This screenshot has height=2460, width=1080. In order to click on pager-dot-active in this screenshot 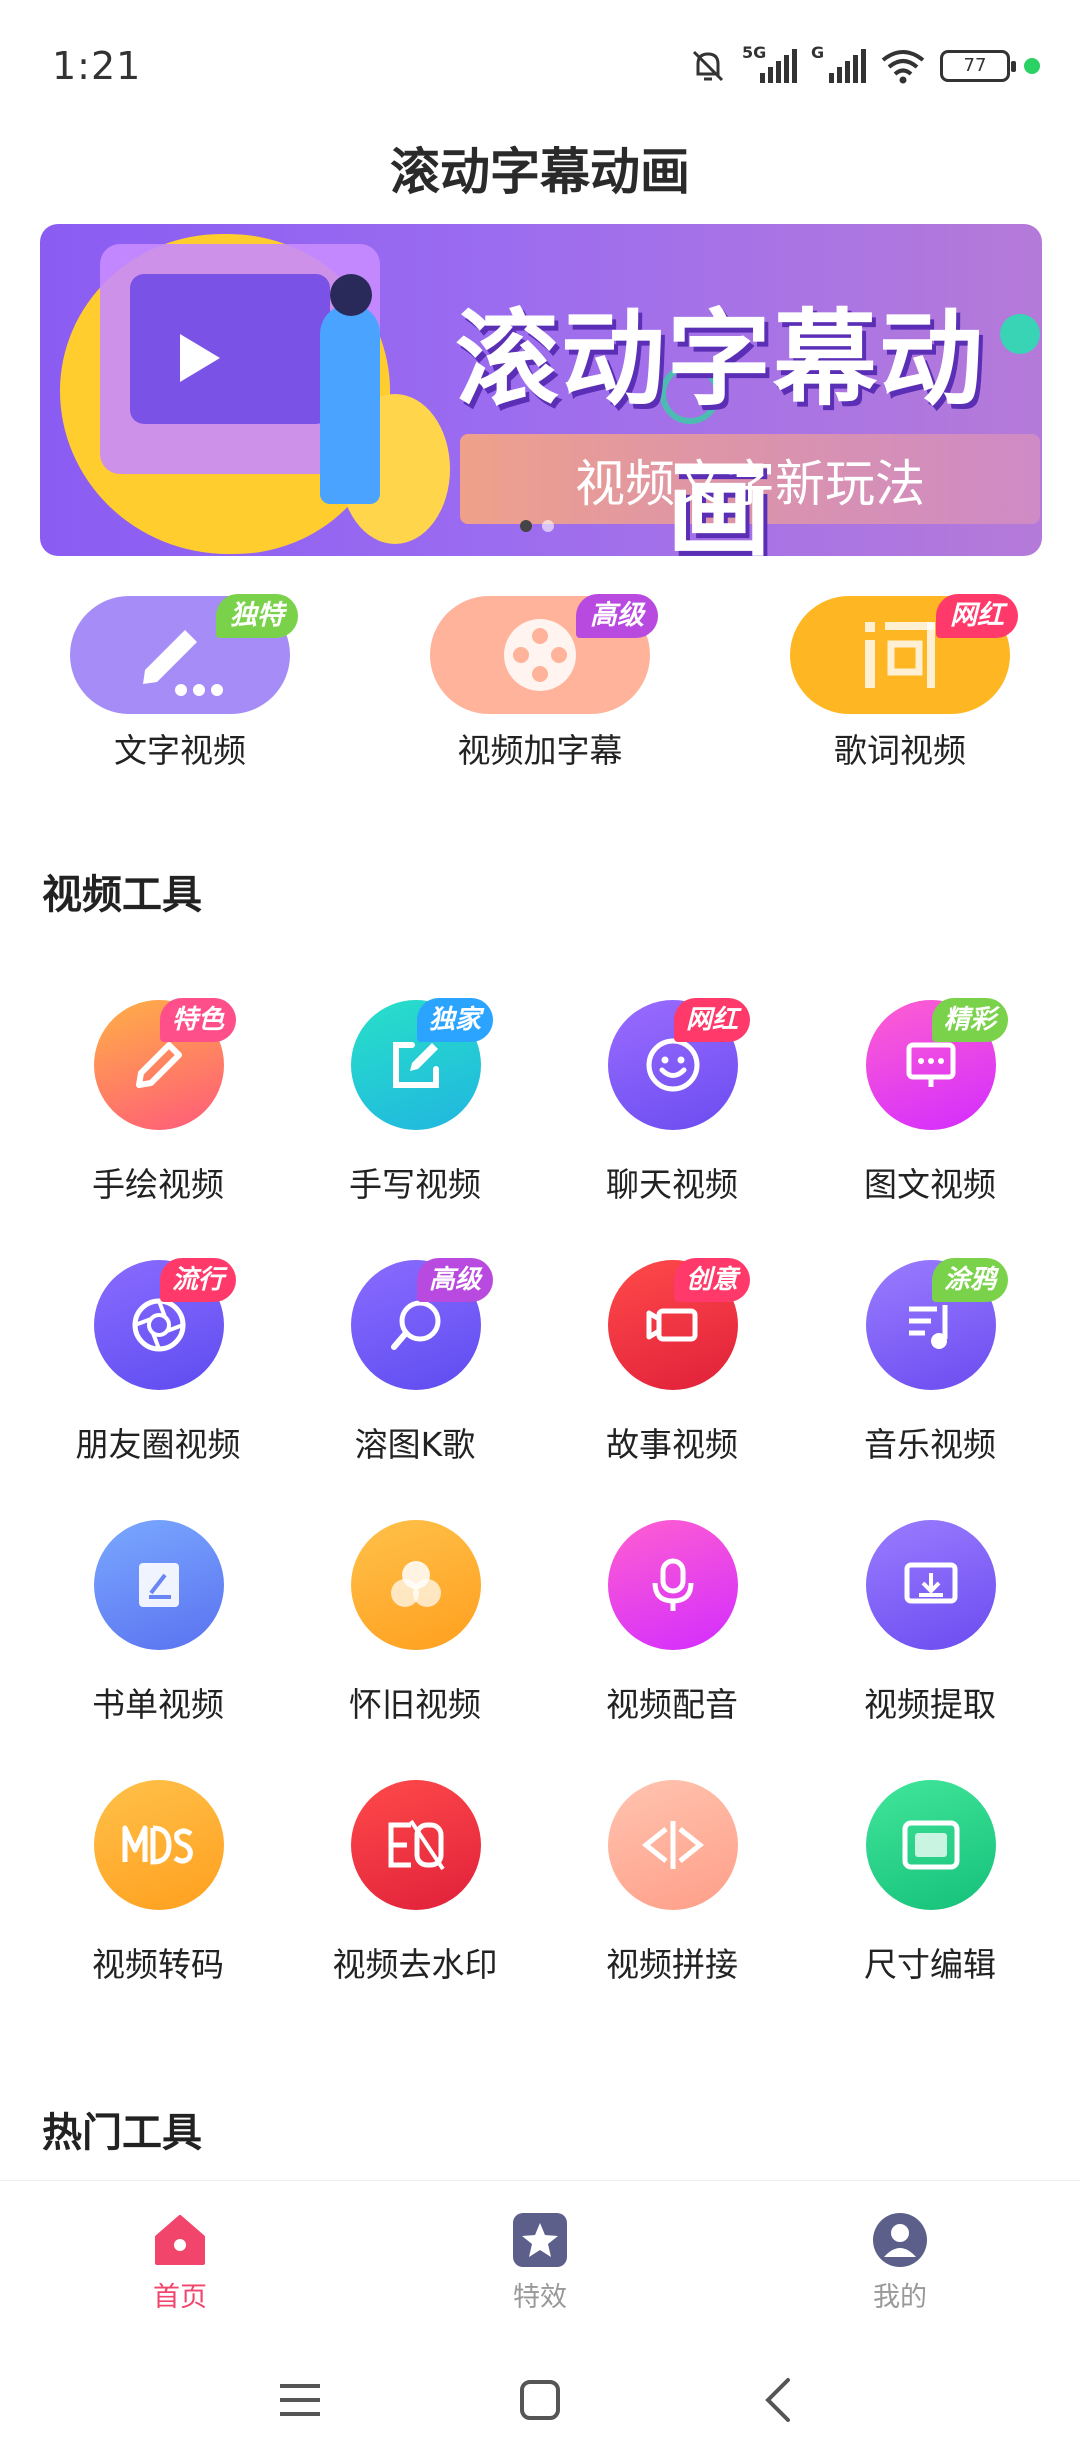, I will do `click(526, 526)`.